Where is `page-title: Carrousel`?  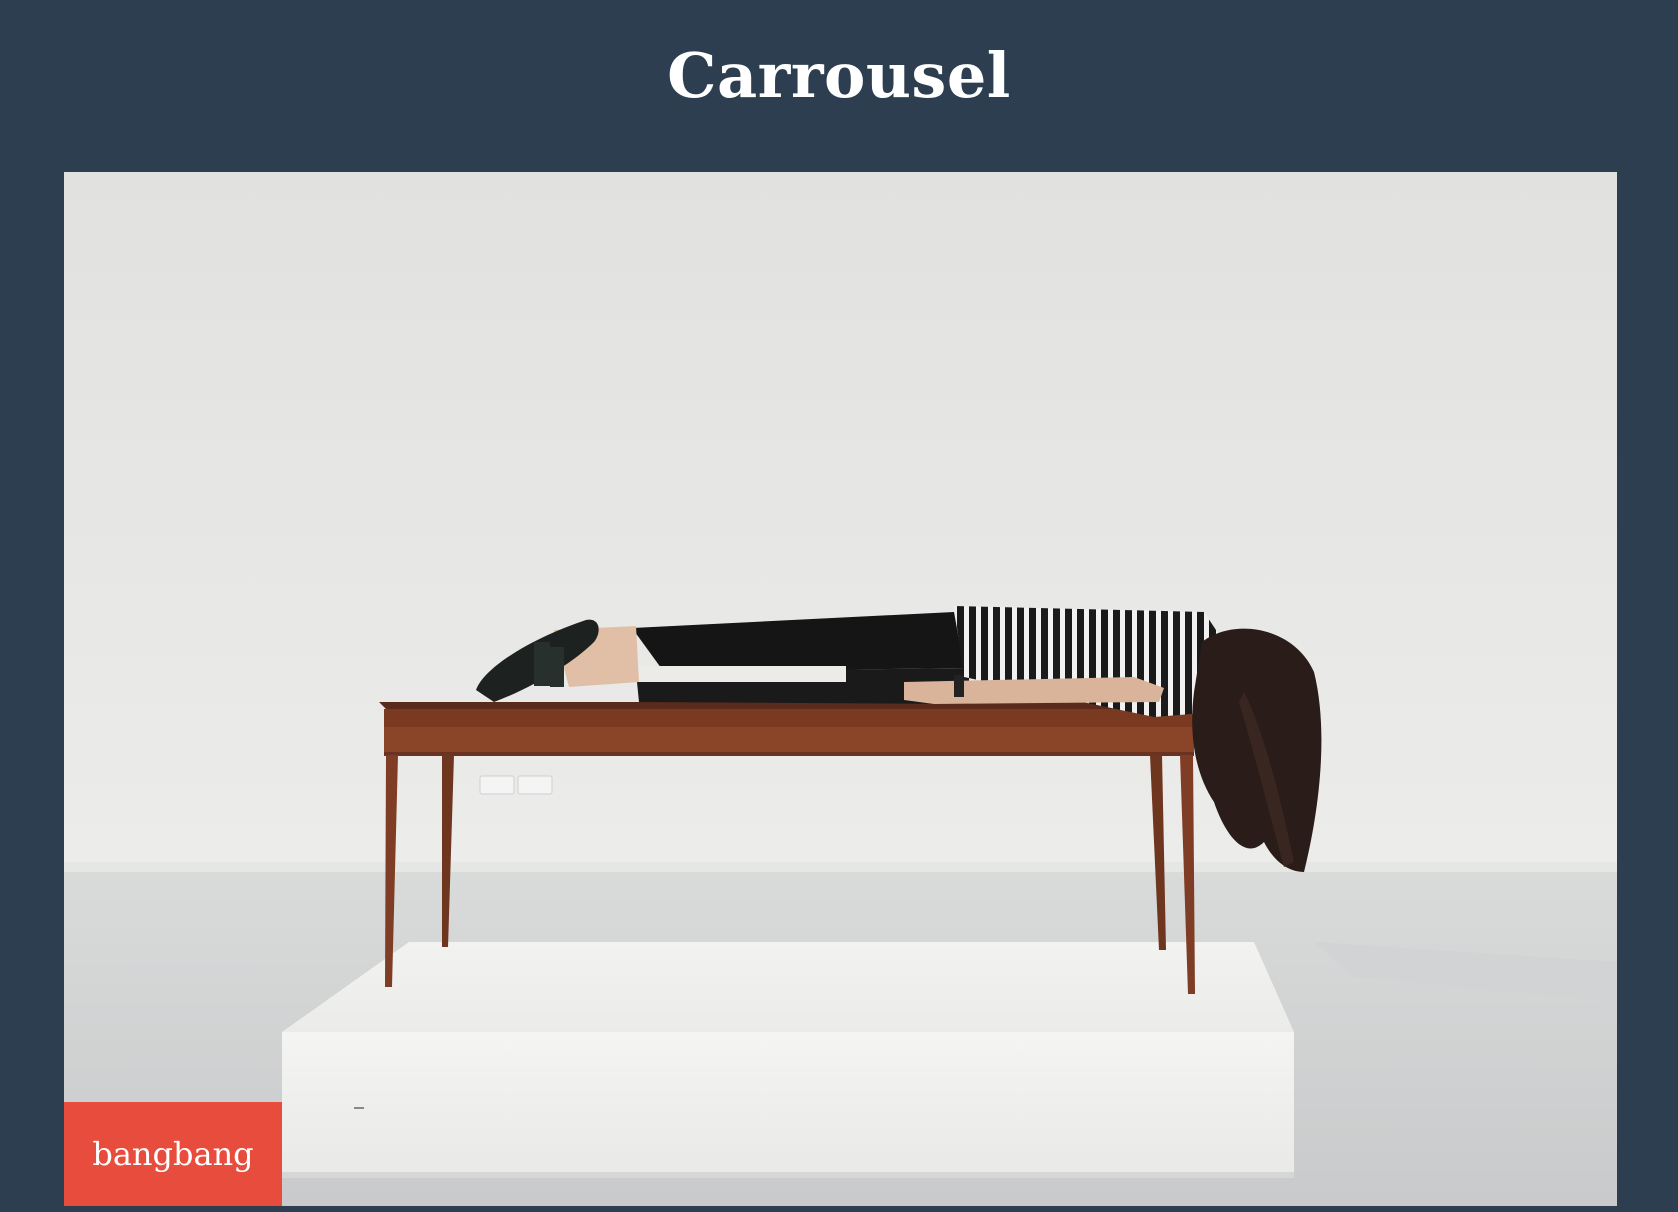
page-title: Carrousel is located at coordinates (839, 75).